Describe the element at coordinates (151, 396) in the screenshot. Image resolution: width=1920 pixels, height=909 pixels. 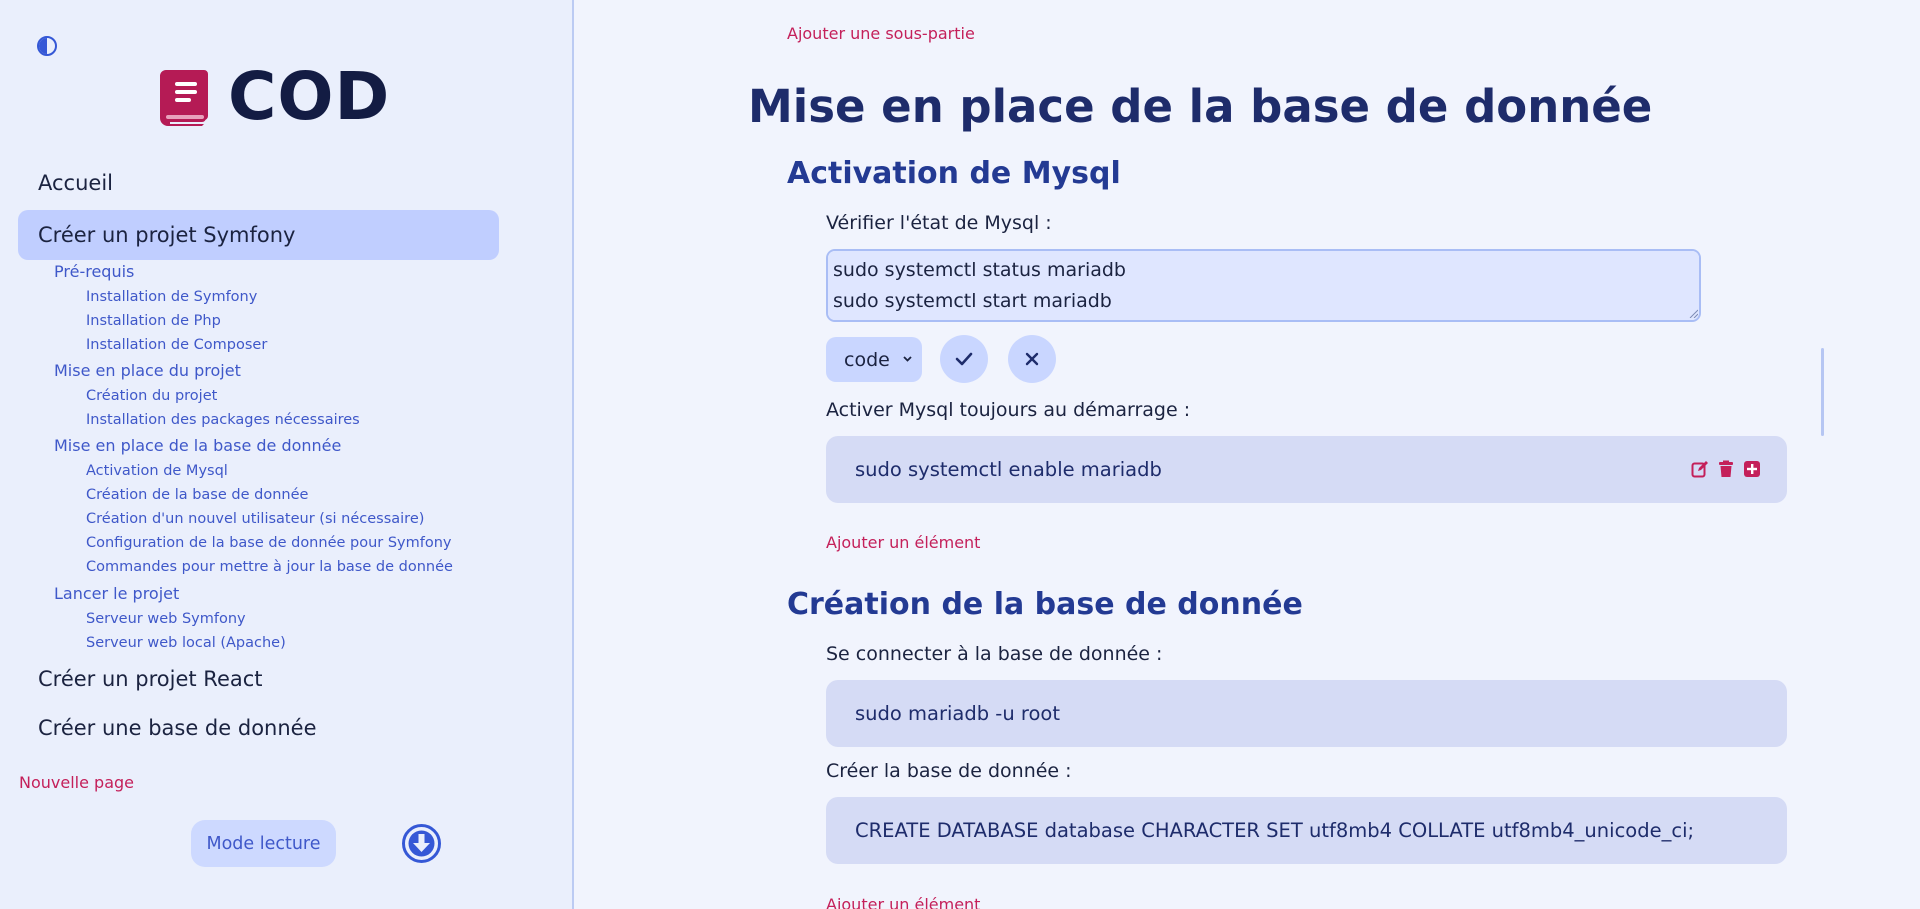
I see `nav-sub-creation-projet: Création du projet` at that location.